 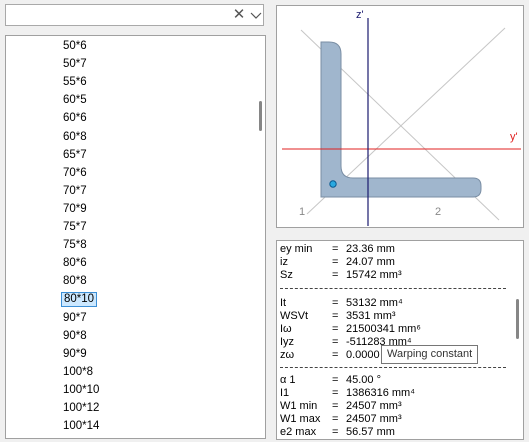 What do you see at coordinates (333, 184) in the screenshot?
I see `centroid-marker` at bounding box center [333, 184].